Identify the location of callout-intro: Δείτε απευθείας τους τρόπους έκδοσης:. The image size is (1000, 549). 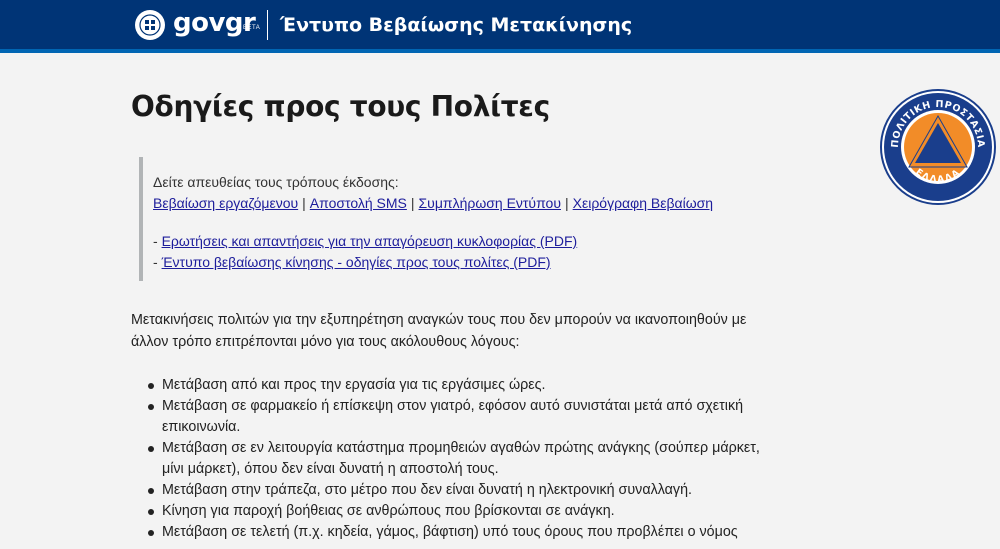
(276, 182).